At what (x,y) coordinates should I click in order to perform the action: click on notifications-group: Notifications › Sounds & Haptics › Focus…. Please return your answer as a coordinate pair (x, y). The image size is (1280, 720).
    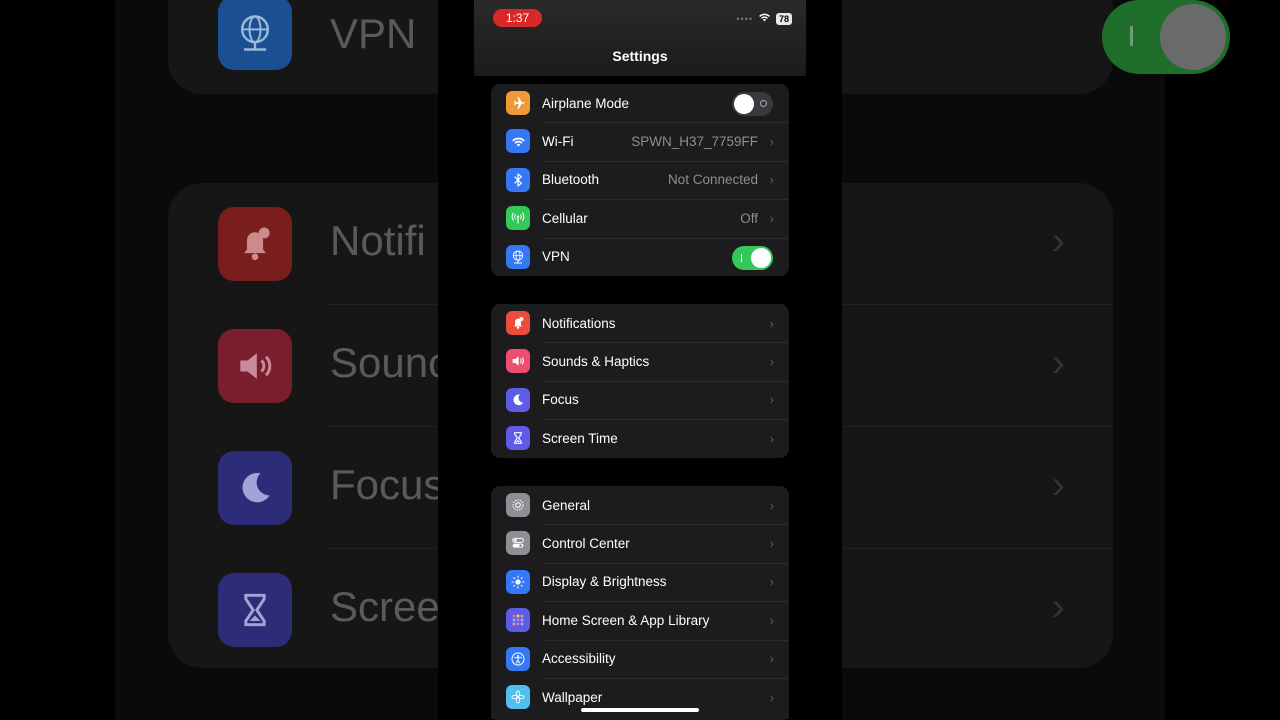
    Looking at the image, I should click on (640, 381).